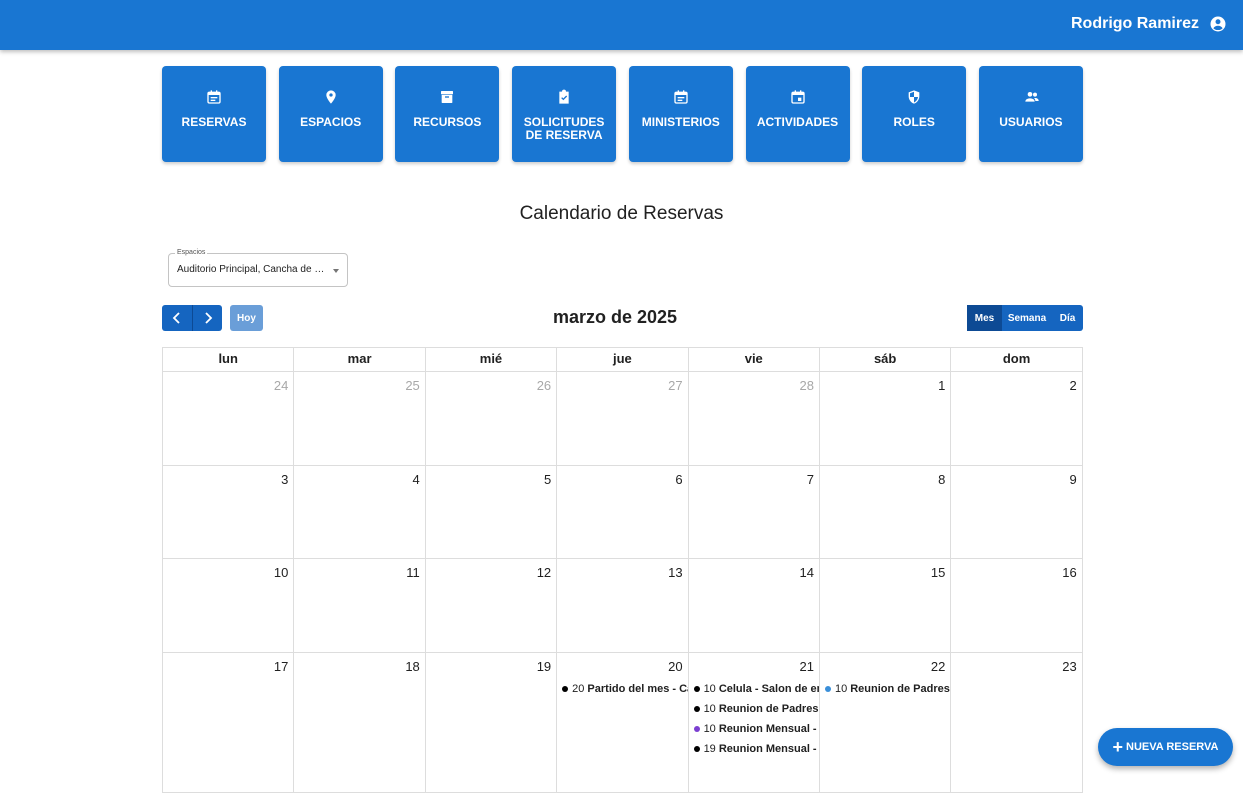  What do you see at coordinates (941, 479) in the screenshot?
I see `day-number: 8` at bounding box center [941, 479].